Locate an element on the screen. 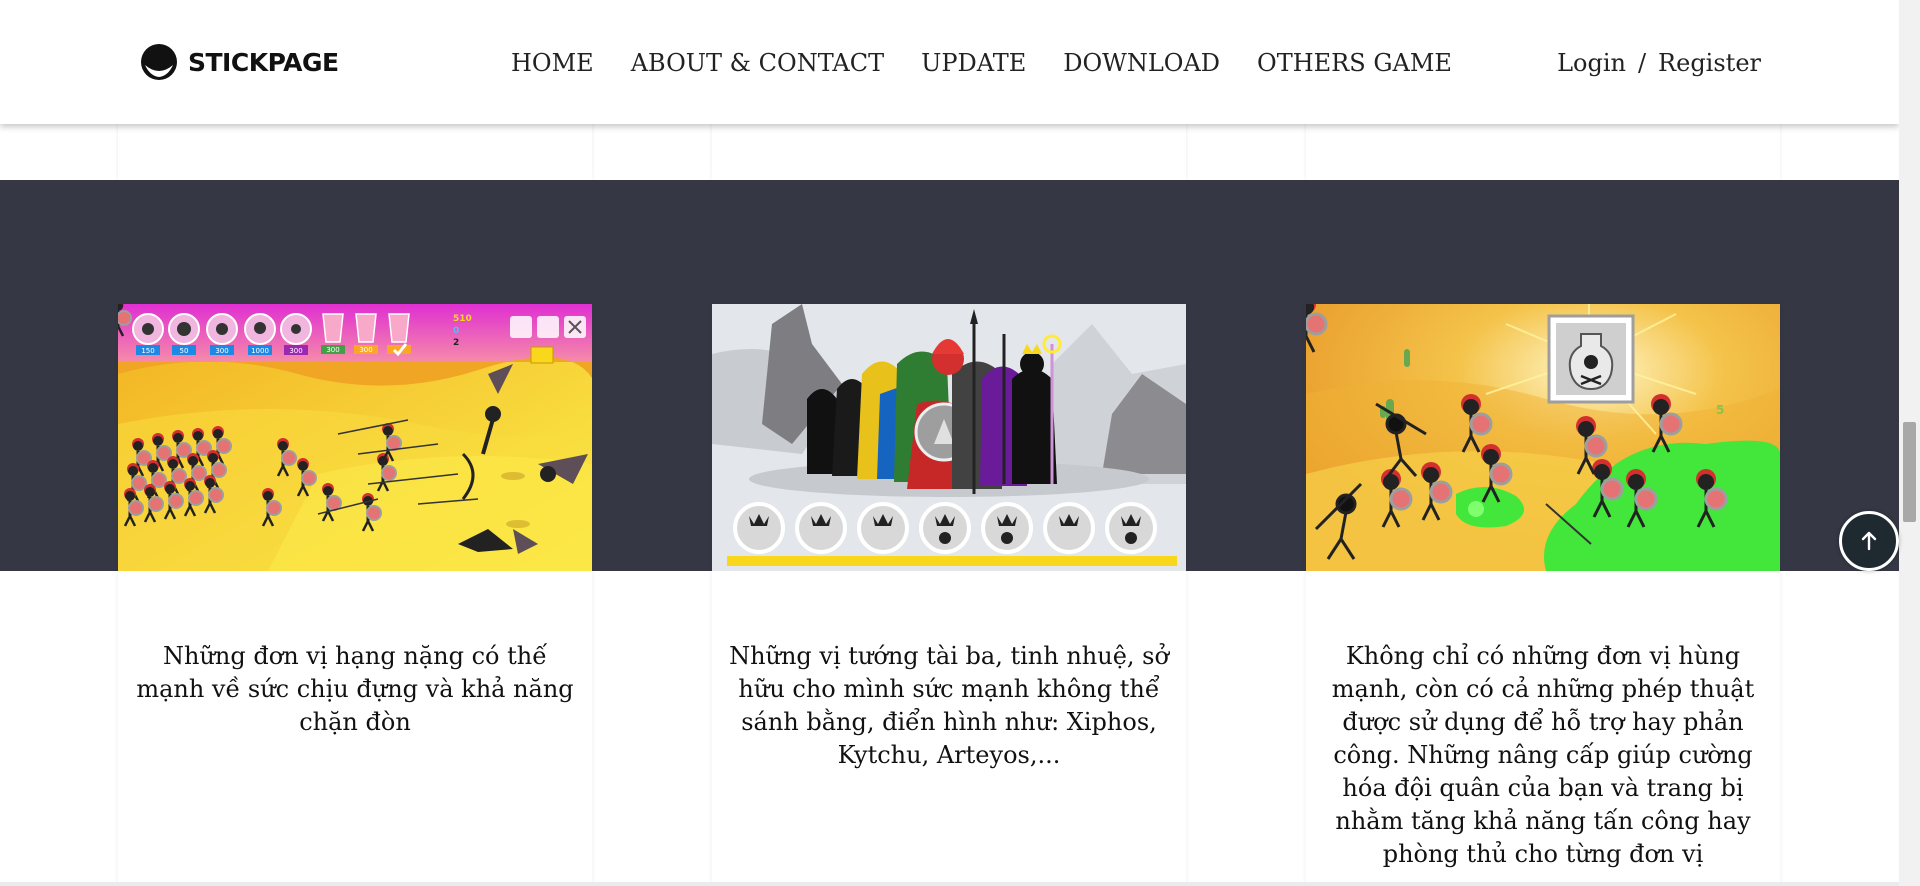 The height and width of the screenshot is (886, 1920). upgrade-cost-5: 300 is located at coordinates (295, 351).